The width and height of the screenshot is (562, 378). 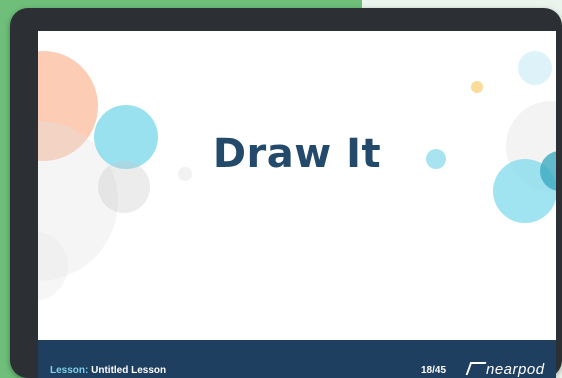 I want to click on page-counter: 18/45, so click(x=434, y=370).